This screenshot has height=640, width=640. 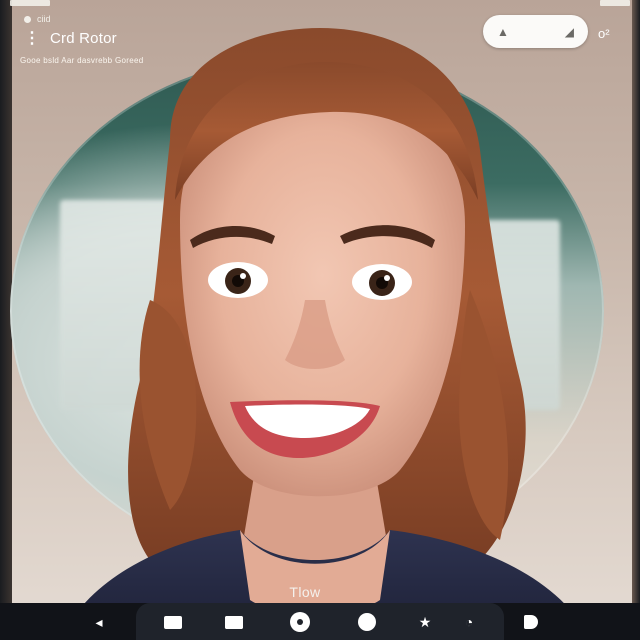 I want to click on gallery-icon, so click(x=234, y=622).